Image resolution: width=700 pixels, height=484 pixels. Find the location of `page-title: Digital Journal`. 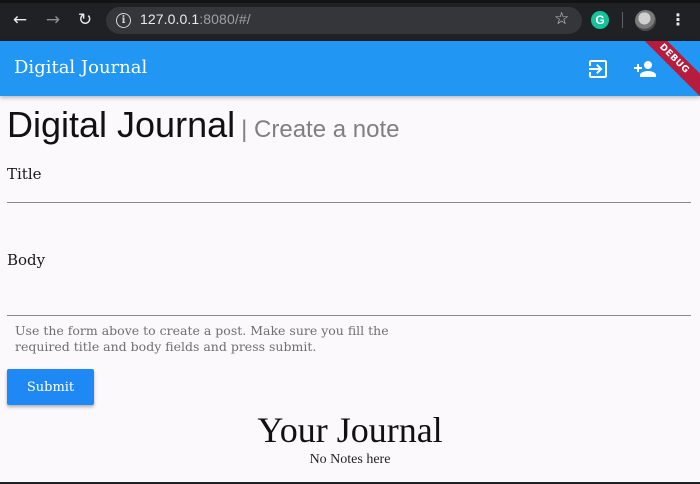

page-title: Digital Journal is located at coordinates (121, 124).